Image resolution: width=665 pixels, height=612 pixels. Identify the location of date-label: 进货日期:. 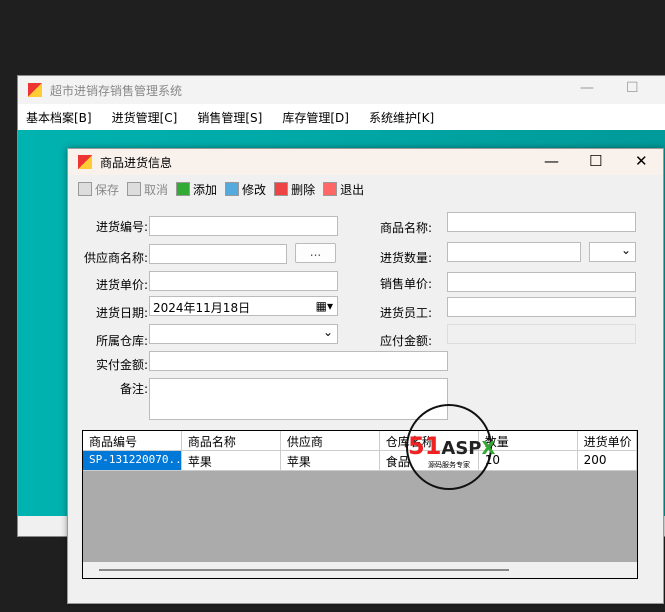
(121, 313).